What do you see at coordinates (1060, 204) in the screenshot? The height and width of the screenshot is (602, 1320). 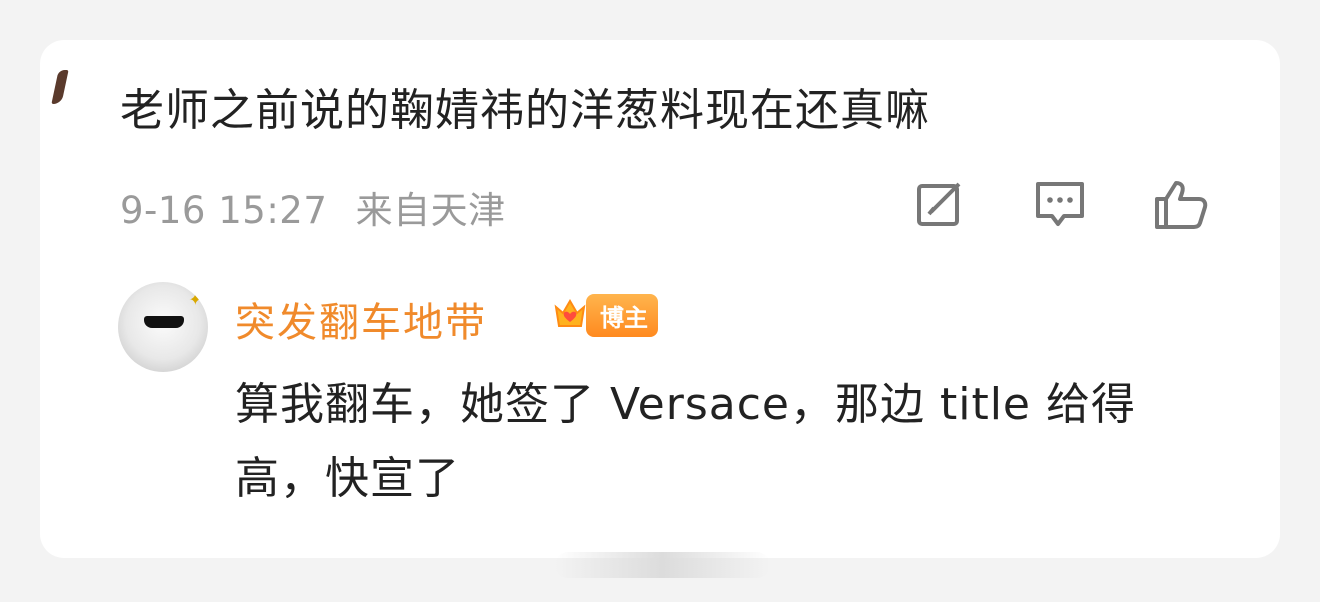 I see `comment-bubble-icon` at bounding box center [1060, 204].